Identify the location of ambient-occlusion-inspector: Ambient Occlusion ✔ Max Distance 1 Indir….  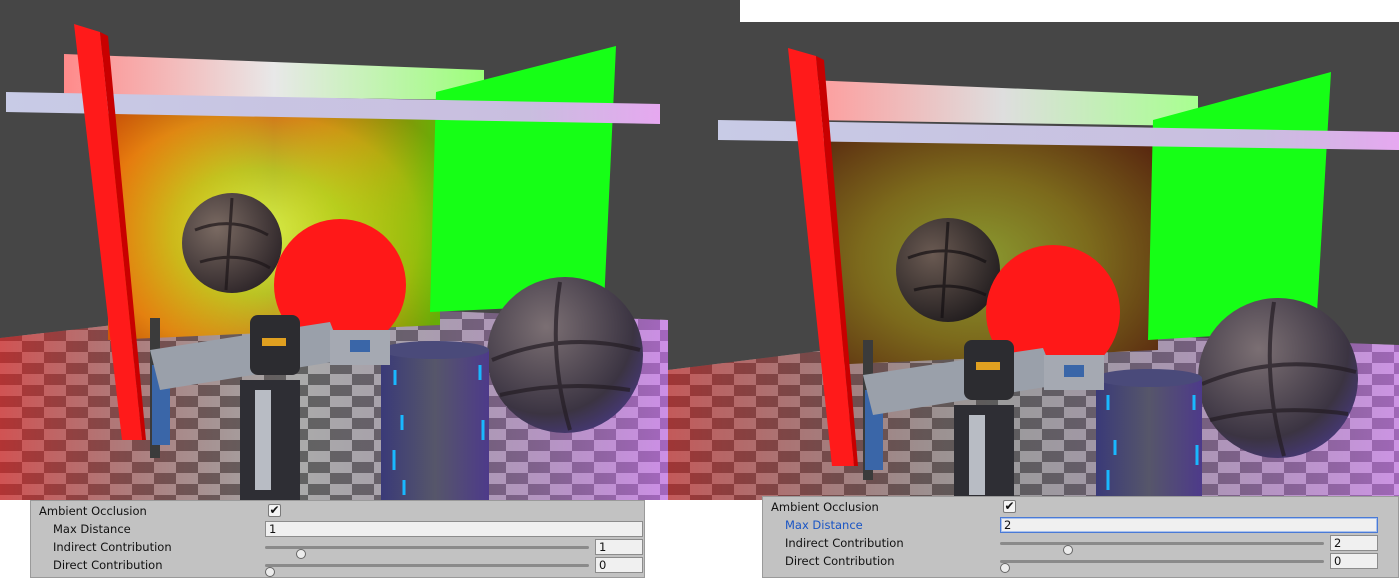
(337, 539).